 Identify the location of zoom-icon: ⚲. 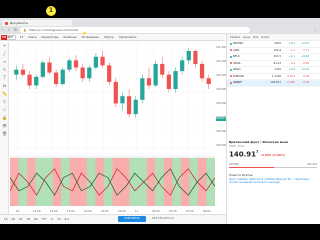
(4, 102).